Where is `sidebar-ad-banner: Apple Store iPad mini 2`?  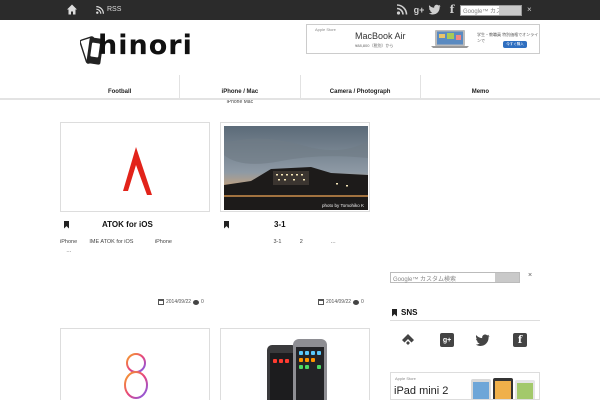
sidebar-ad-banner: Apple Store iPad mini 2 is located at coordinates (465, 386).